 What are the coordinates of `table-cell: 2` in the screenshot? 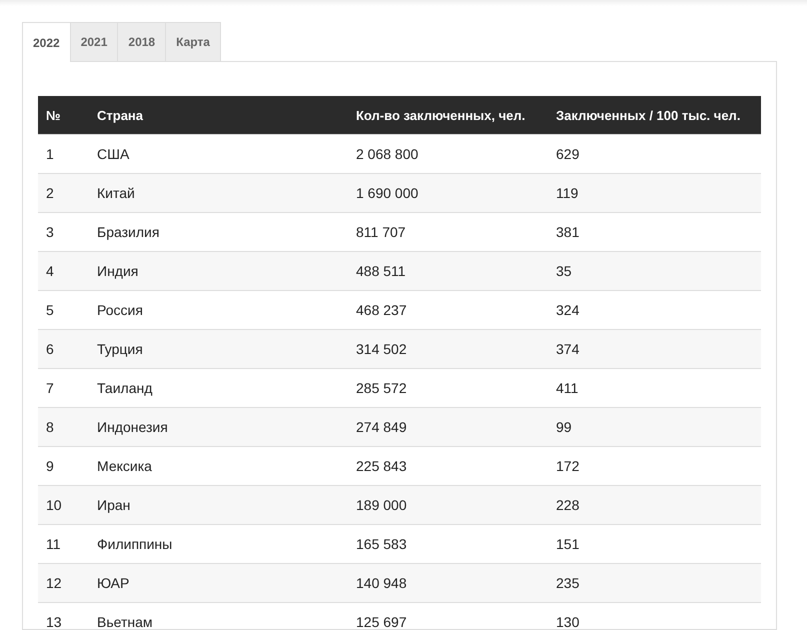 It's located at (63, 193).